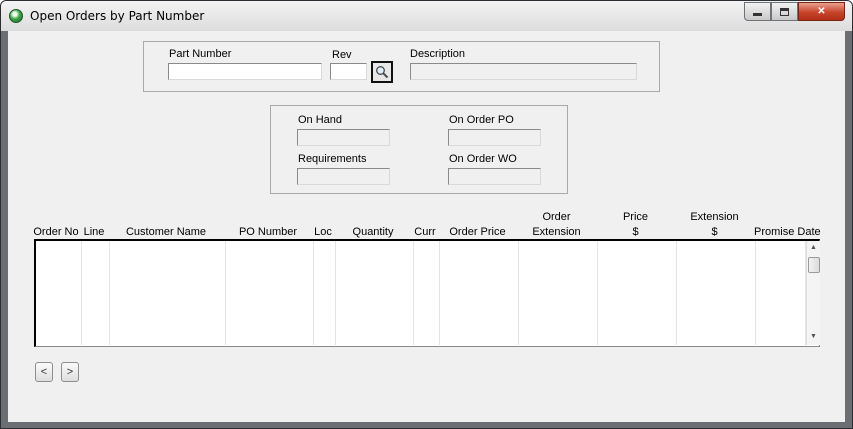 This screenshot has height=429, width=853. I want to click on minimize-button, so click(757, 11).